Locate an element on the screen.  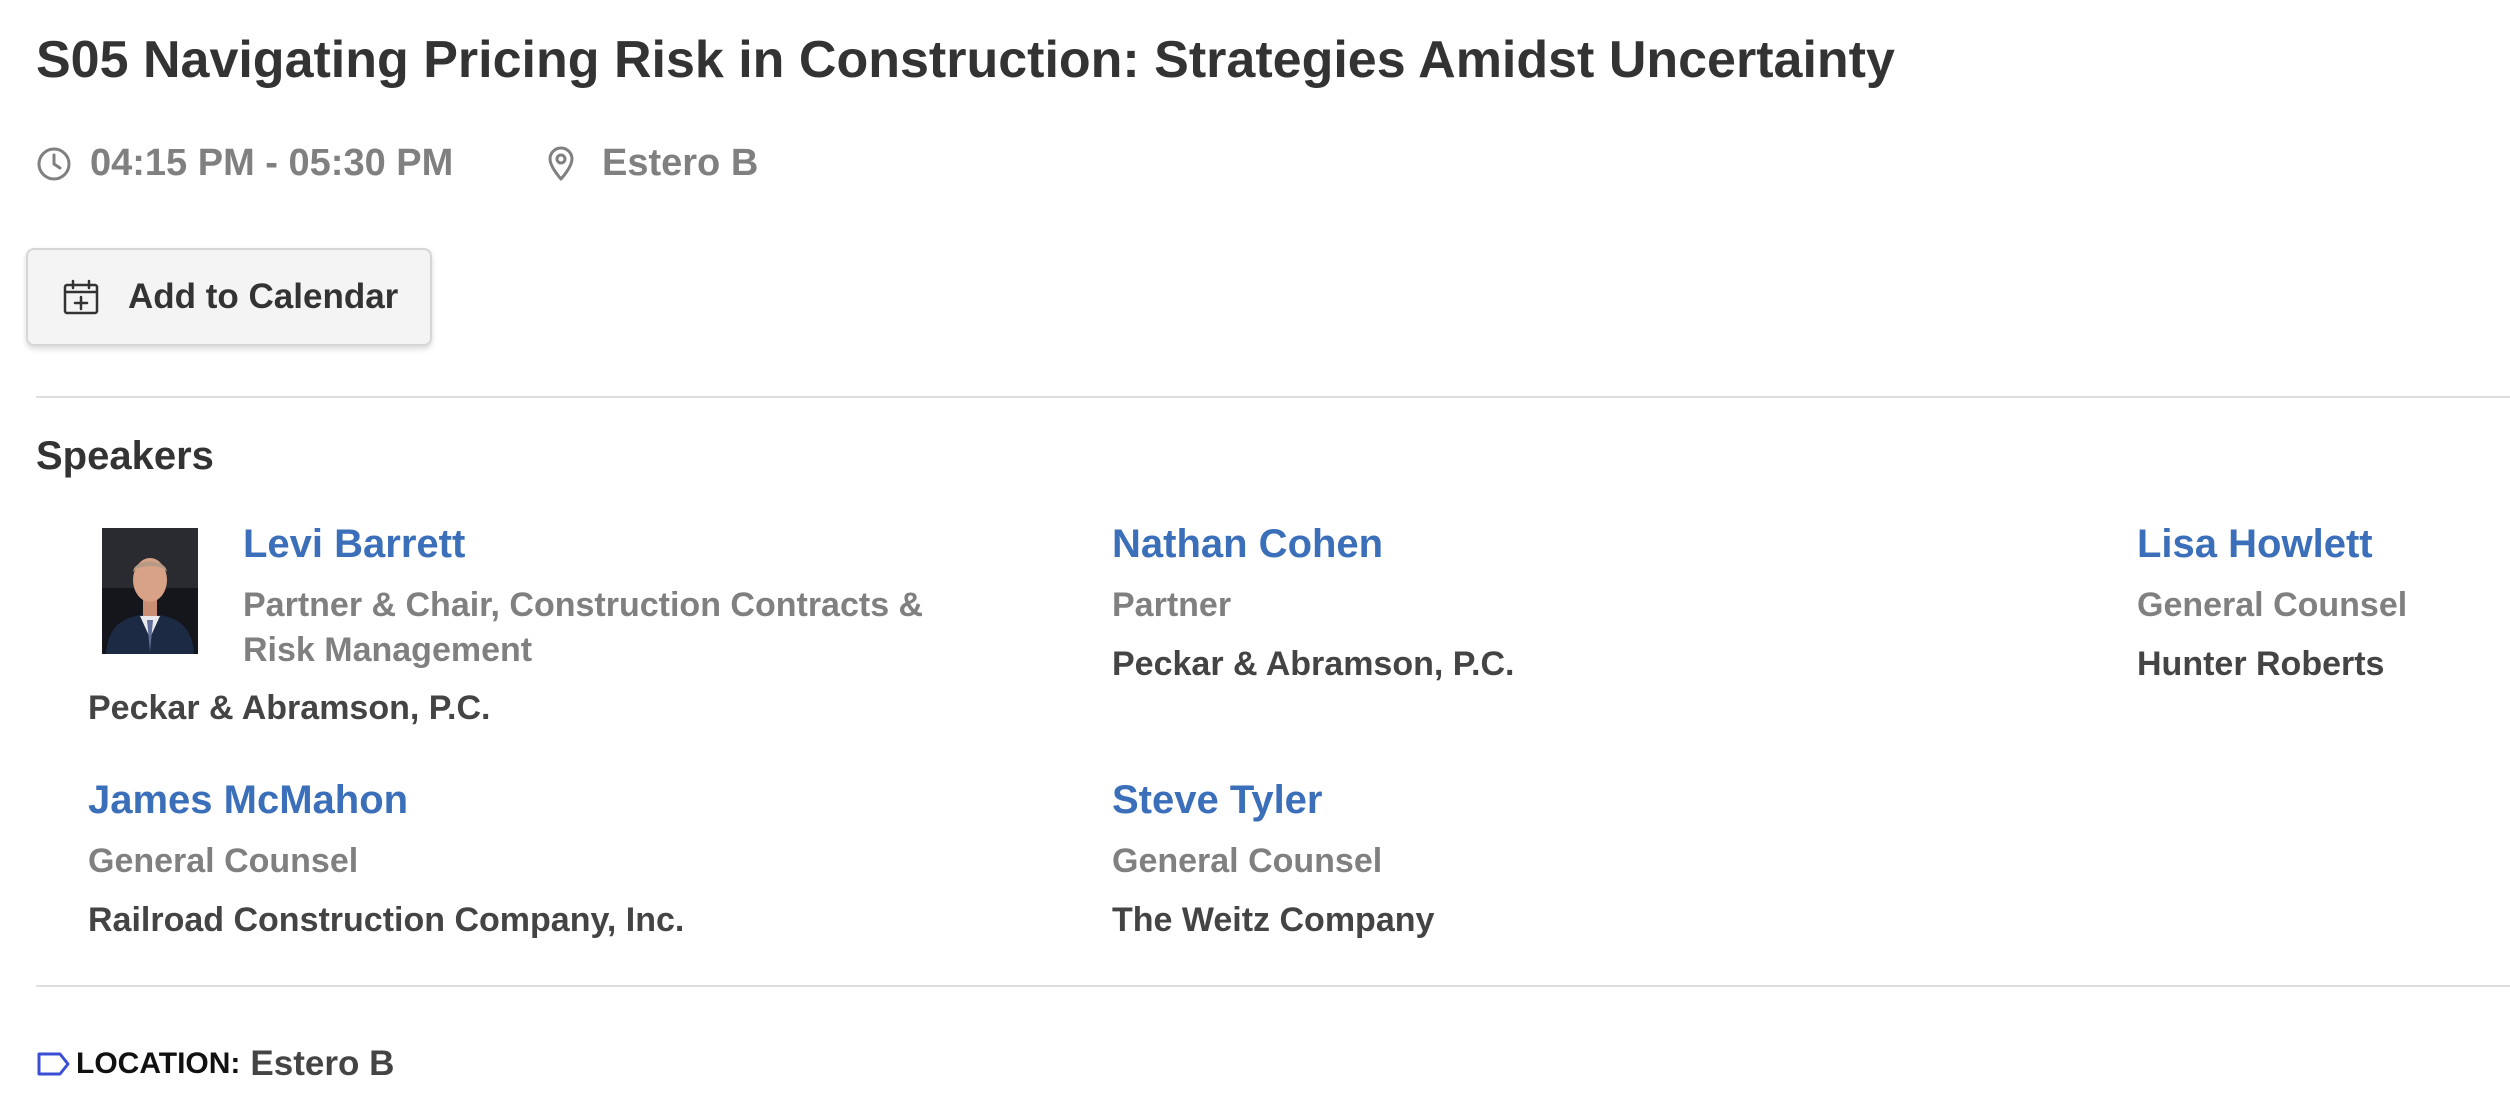
add-to-calendar-button: Add to Calendar is located at coordinates (229, 297).